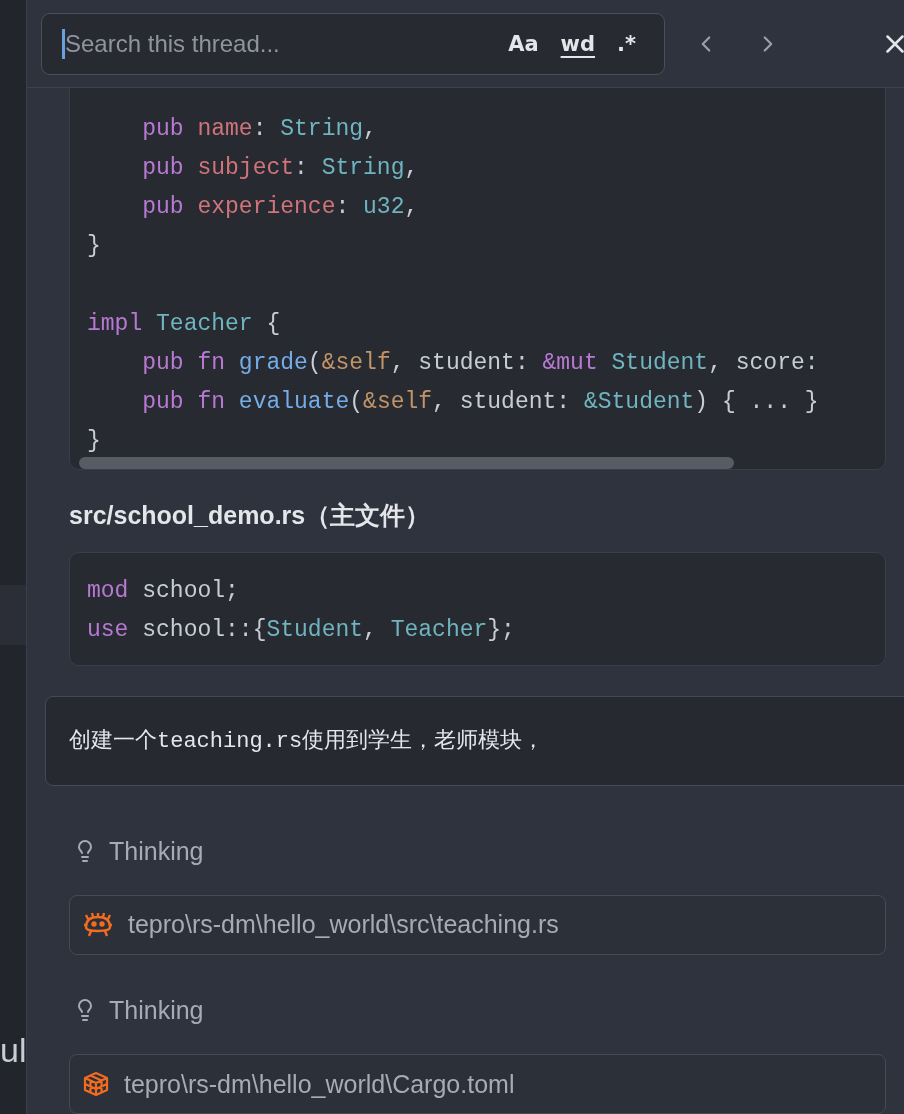  I want to click on search-field: Search this thread... Aa wd .*, so click(353, 43).